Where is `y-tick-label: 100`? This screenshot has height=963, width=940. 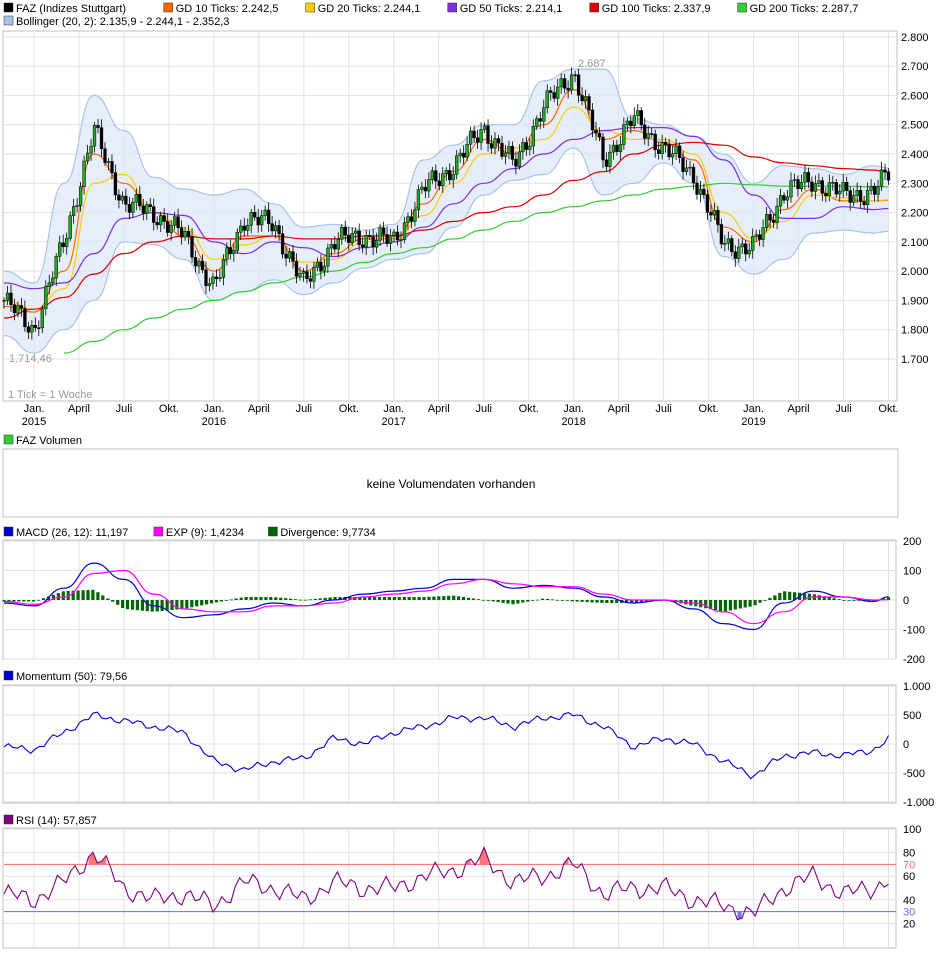
y-tick-label: 100 is located at coordinates (912, 830).